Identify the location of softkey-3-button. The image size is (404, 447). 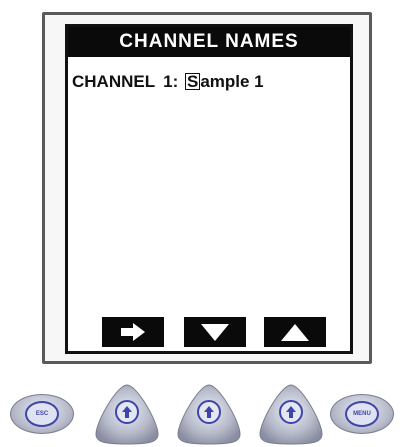
(291, 414).